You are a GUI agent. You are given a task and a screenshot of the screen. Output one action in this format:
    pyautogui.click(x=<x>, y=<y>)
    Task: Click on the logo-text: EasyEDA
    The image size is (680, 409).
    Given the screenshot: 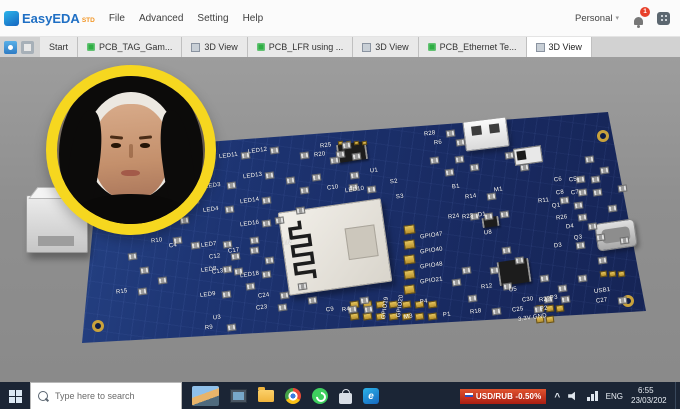 What is the action you would take?
    pyautogui.click(x=51, y=18)
    